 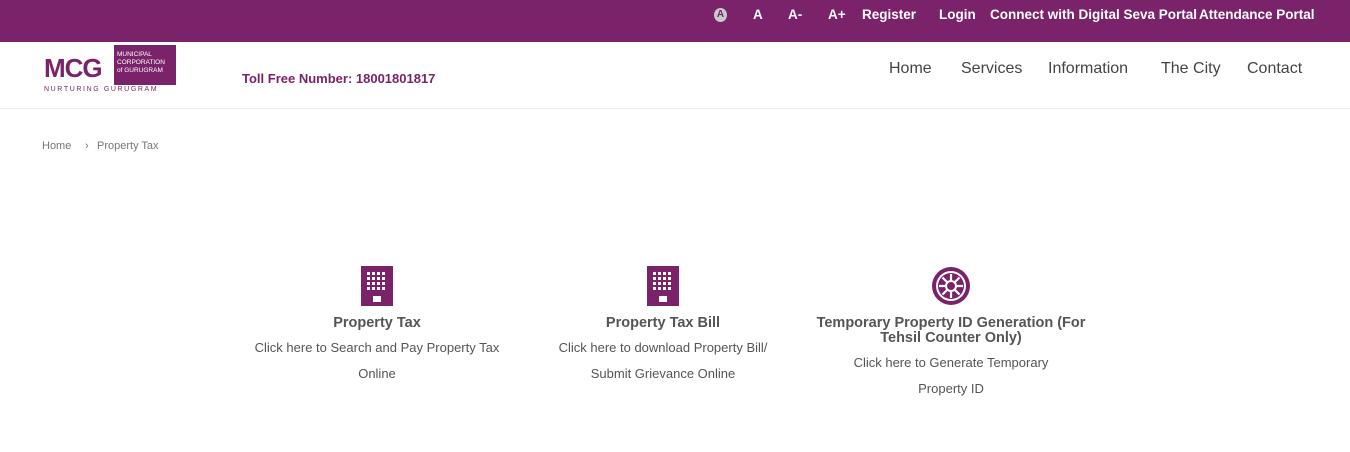 What do you see at coordinates (758, 14) in the screenshot?
I see `font-size-normal-button: A` at bounding box center [758, 14].